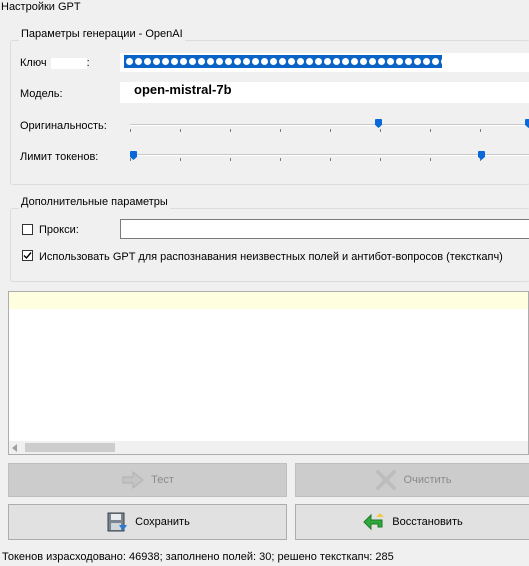  I want to click on extra-legend: Дополнительные параметры, so click(94, 202).